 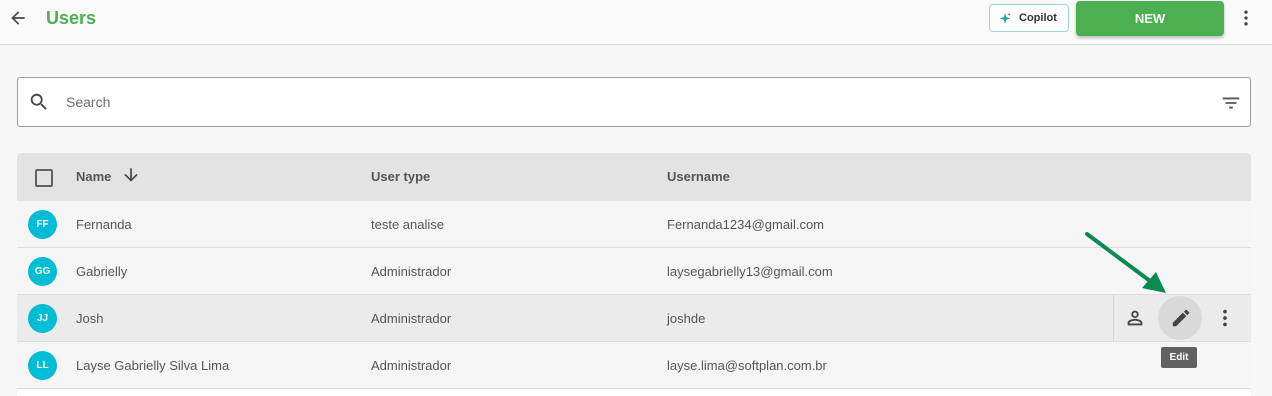 What do you see at coordinates (104, 224) in the screenshot?
I see `user-name: Fernanda` at bounding box center [104, 224].